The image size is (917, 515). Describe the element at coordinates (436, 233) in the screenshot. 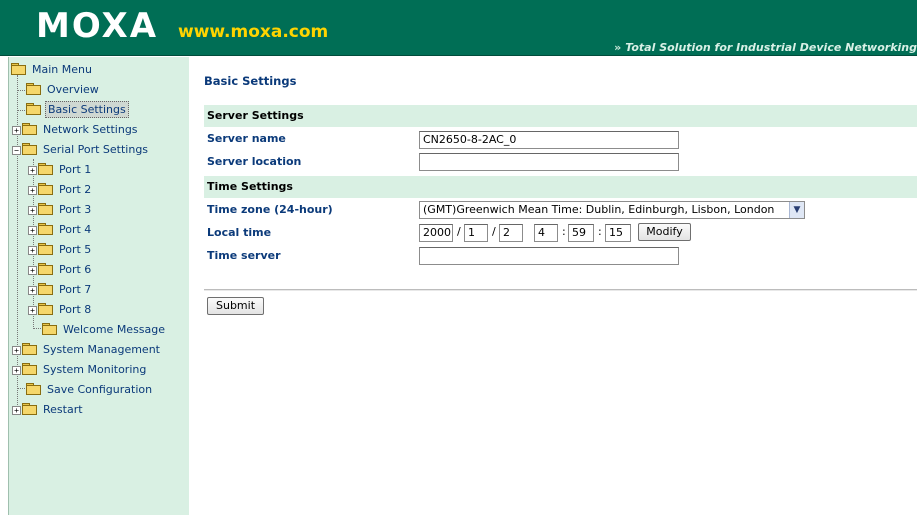

I see `year-input: 2000` at that location.